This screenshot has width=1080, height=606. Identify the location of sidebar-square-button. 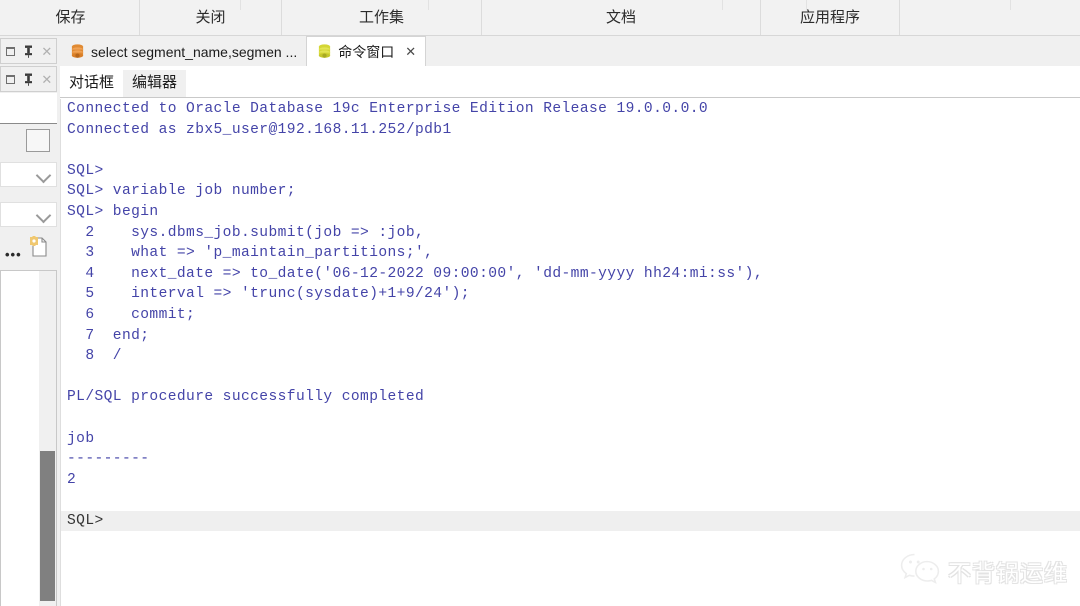
(38, 140).